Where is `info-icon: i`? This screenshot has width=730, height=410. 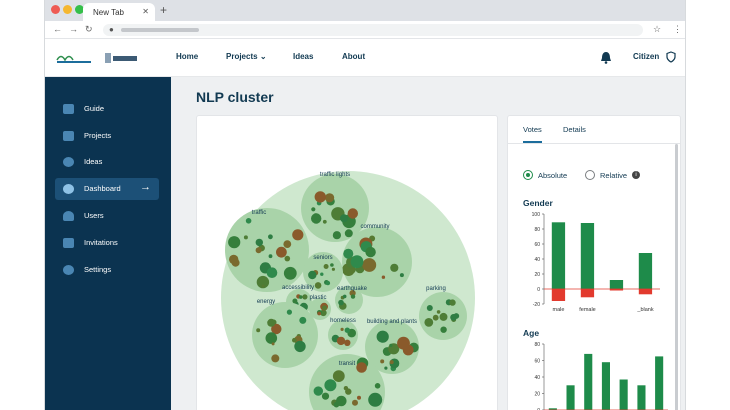 info-icon: i is located at coordinates (636, 175).